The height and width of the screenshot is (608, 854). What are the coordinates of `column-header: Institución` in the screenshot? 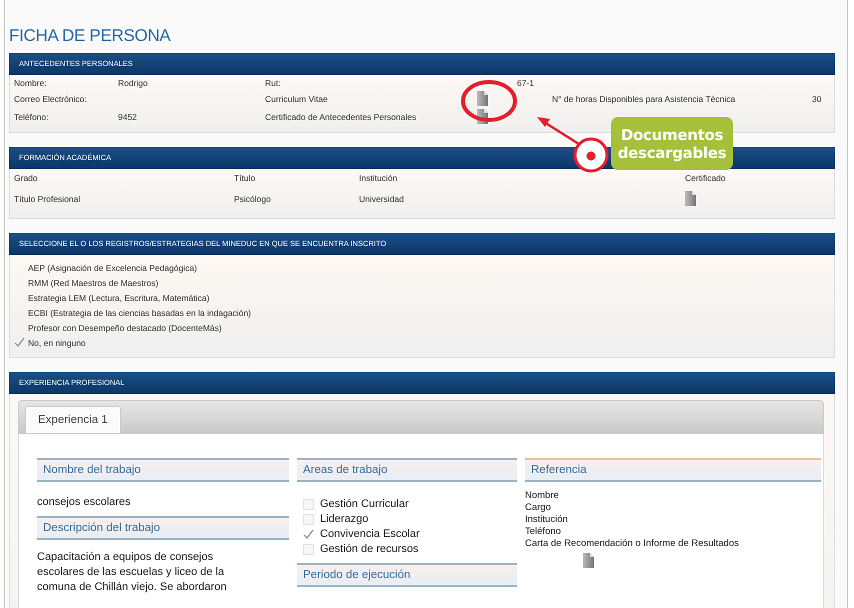 It's located at (378, 178).